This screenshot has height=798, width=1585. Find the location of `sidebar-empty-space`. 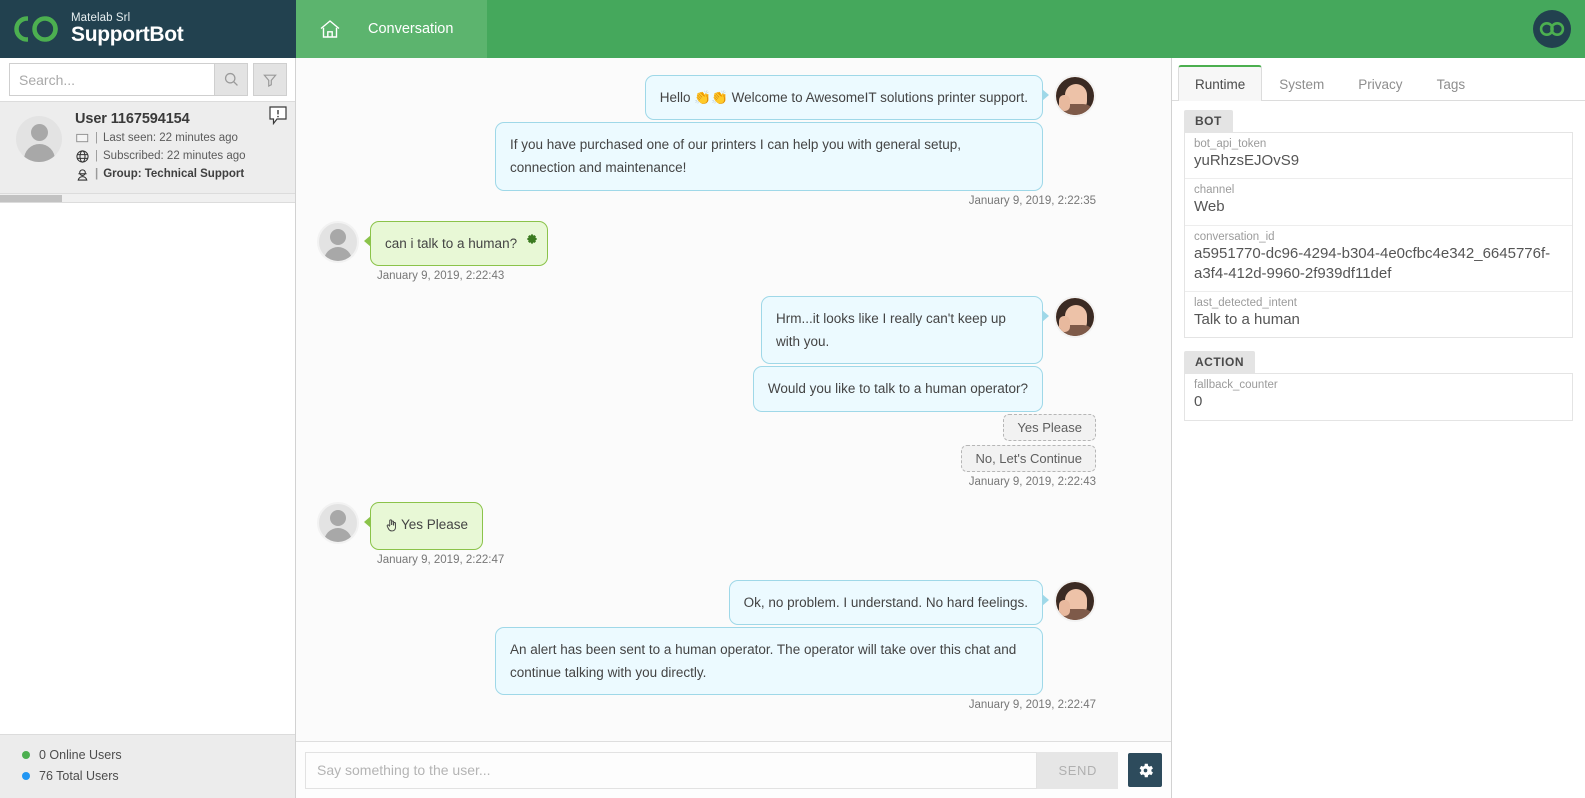

sidebar-empty-space is located at coordinates (147, 468).